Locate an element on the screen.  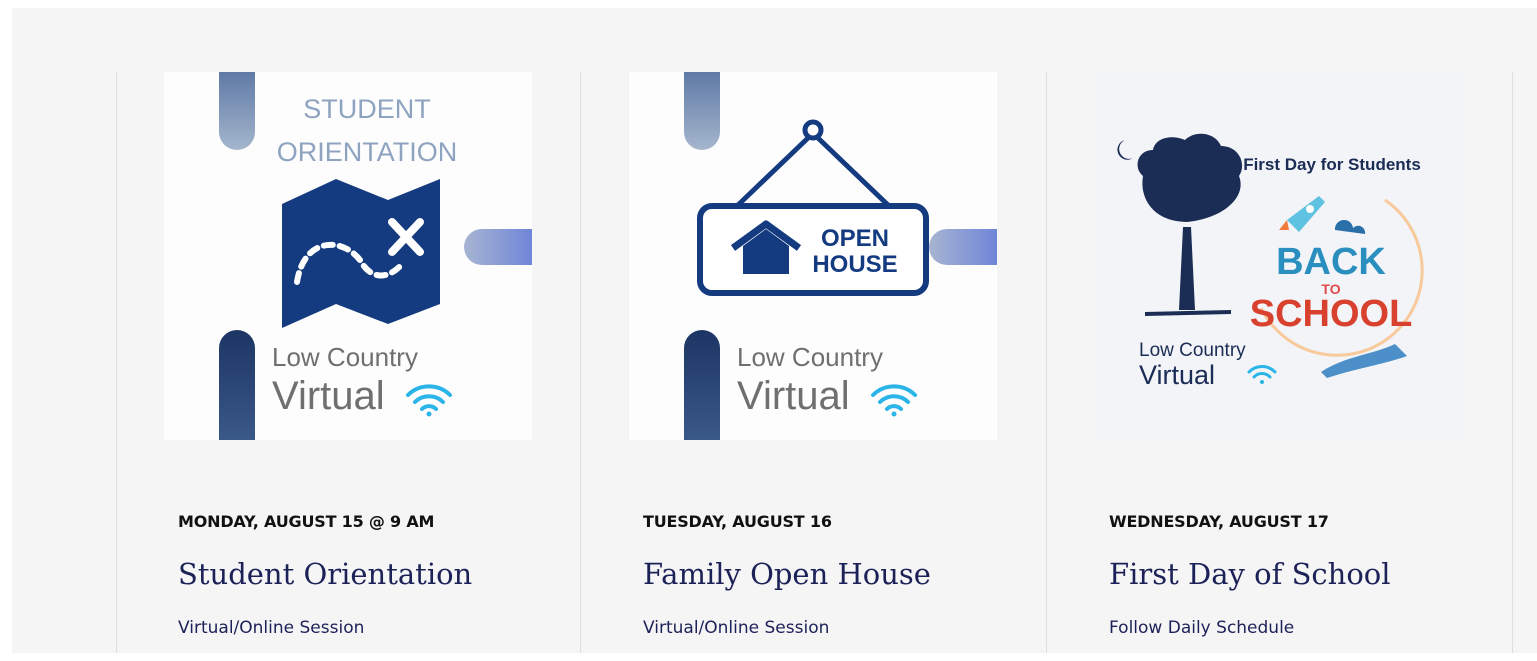
event-image-open-house: OPEN HOUSE Low Country Virtual is located at coordinates (813, 256).